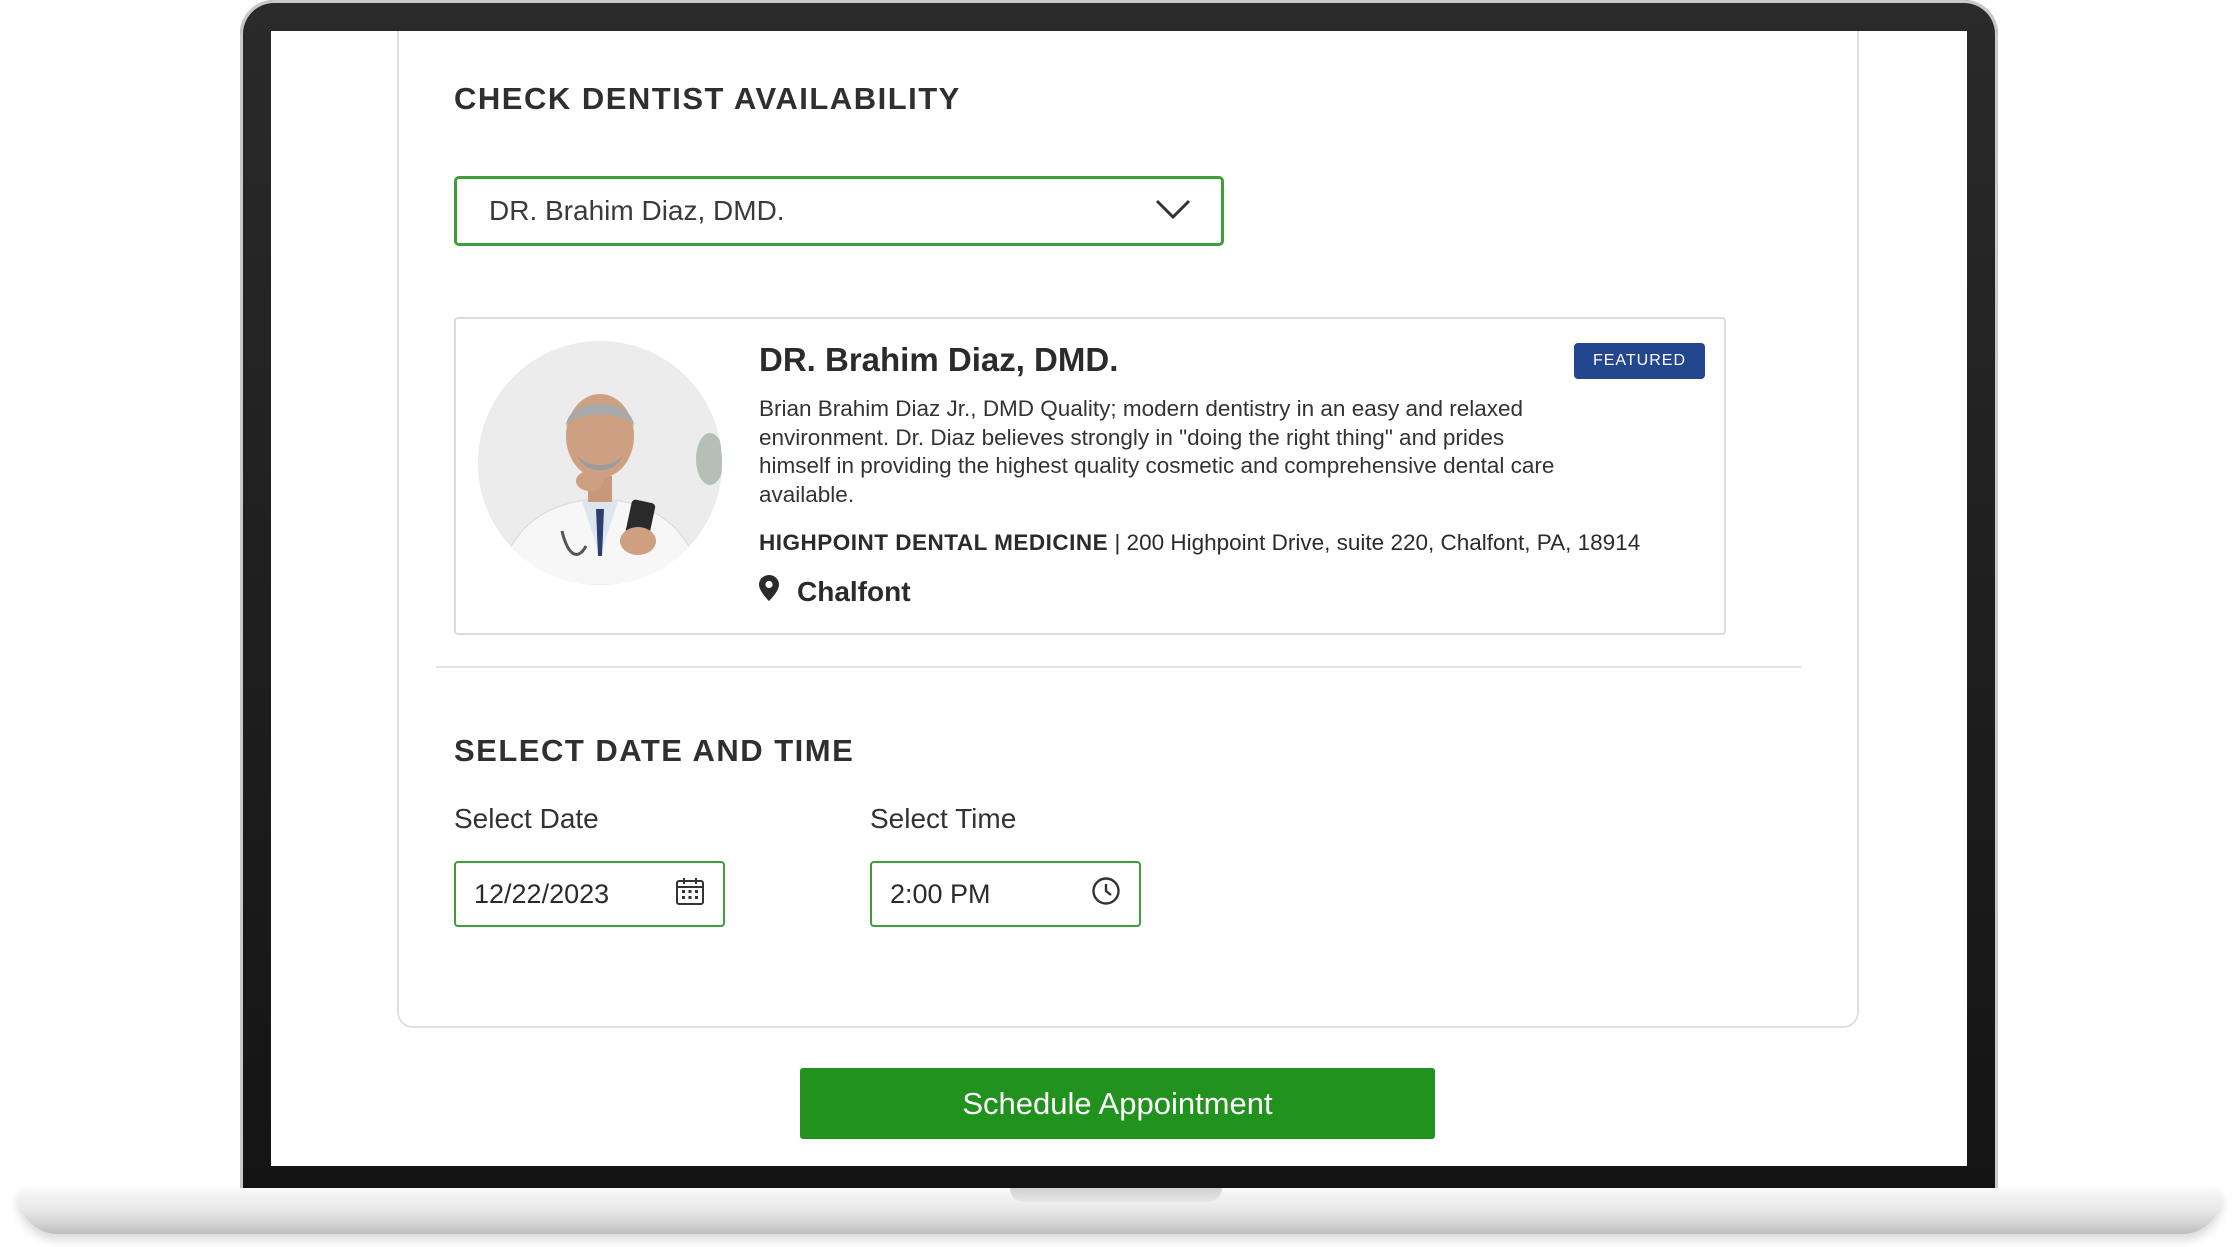 The height and width of the screenshot is (1247, 2232). I want to click on schedule-appointment-button: Schedule Appointment, so click(1117, 1103).